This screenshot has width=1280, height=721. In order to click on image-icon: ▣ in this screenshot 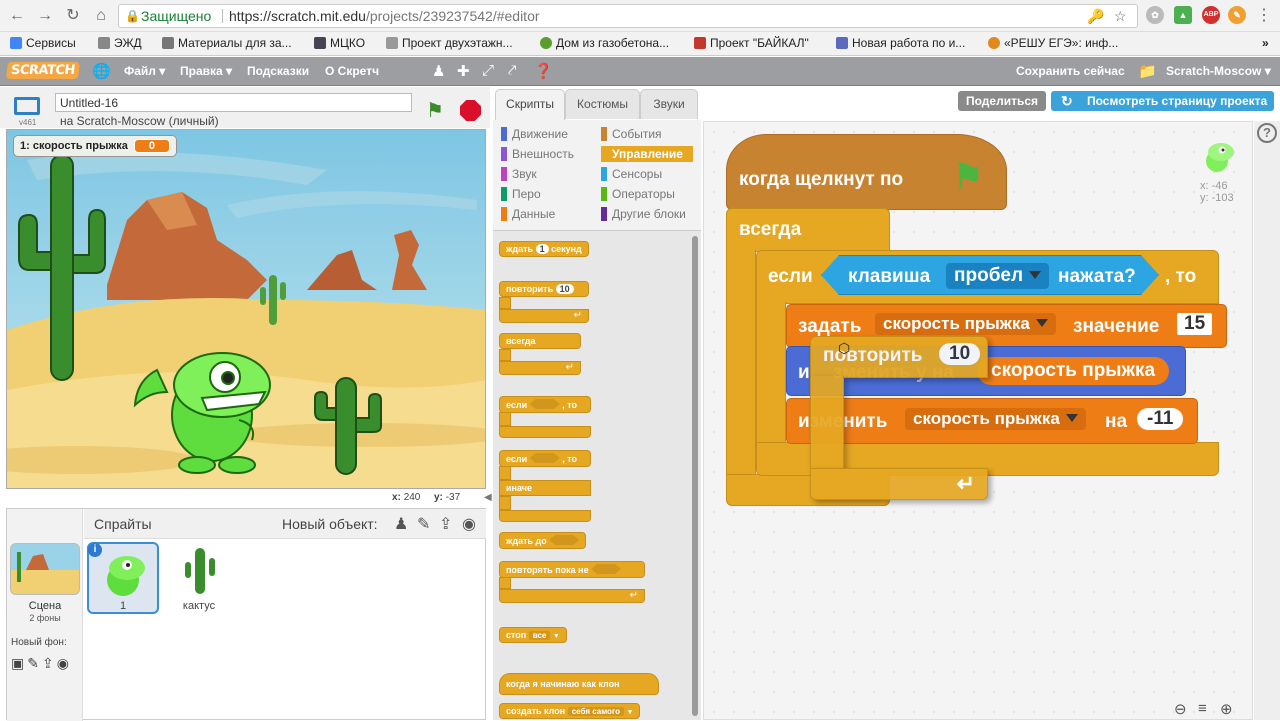, I will do `click(19, 663)`.